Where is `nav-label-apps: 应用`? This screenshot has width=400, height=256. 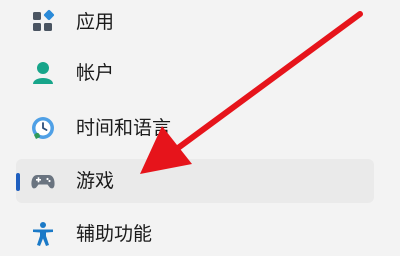
nav-label-apps: 应用 is located at coordinates (95, 22).